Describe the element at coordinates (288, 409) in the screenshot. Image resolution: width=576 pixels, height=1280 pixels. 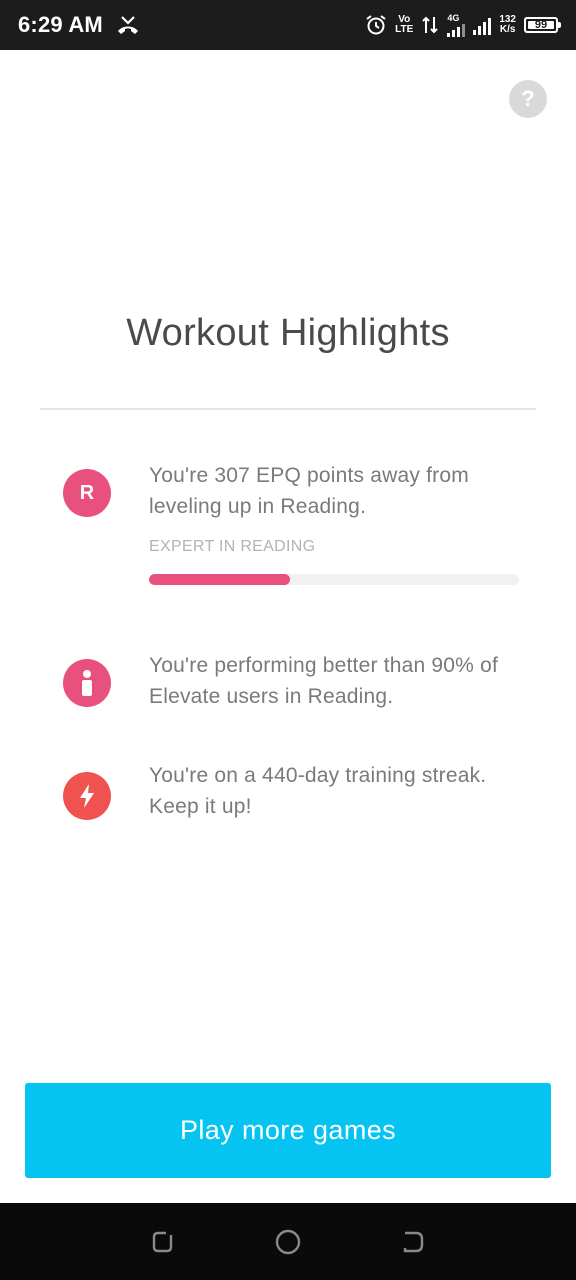
I see `divider` at that location.